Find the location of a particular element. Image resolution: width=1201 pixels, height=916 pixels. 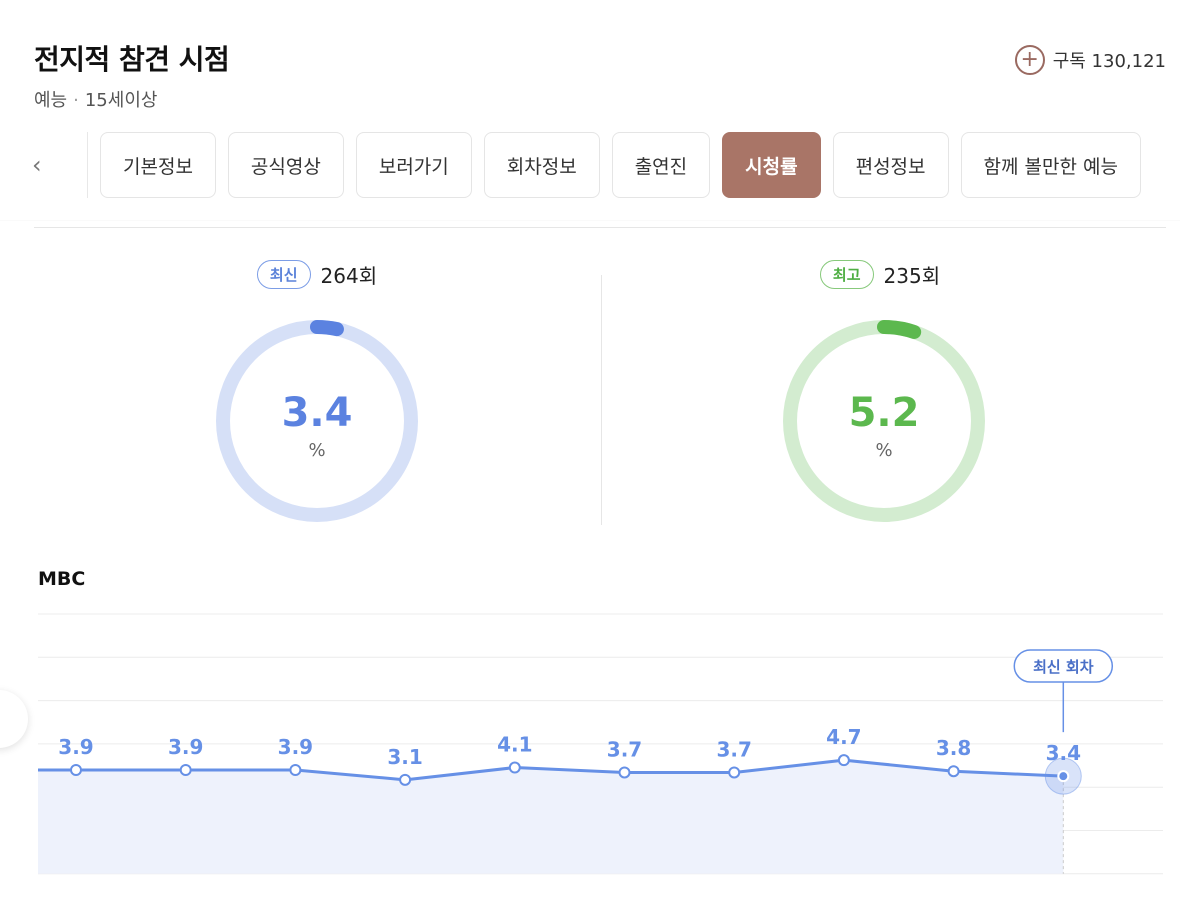

age-rating: 15세이상 is located at coordinates (121, 100).